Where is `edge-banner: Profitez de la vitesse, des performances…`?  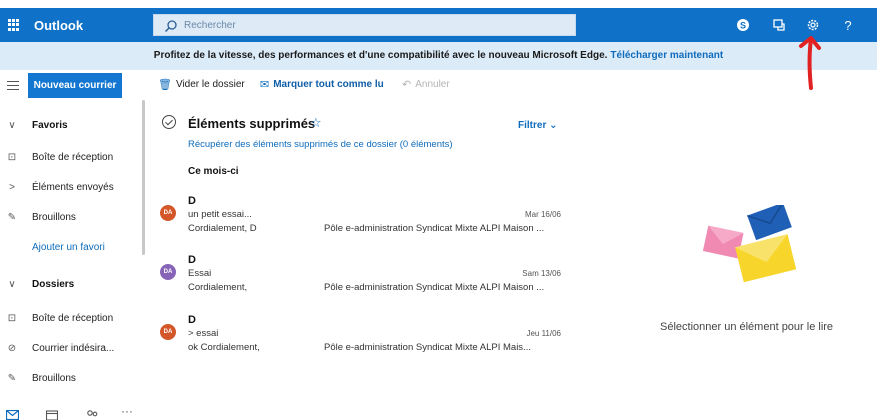
edge-banner: Profitez de la vitesse, des performances… is located at coordinates (438, 56).